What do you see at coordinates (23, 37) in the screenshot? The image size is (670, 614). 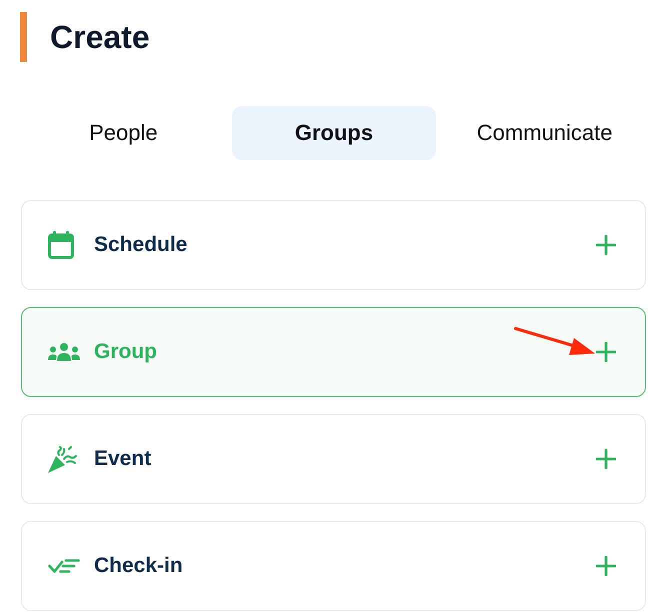 I see `title-accent-bar` at bounding box center [23, 37].